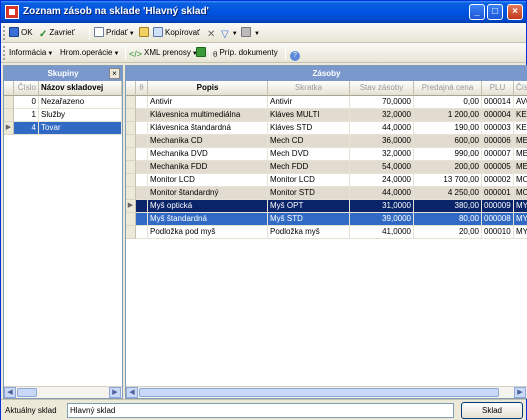  Describe the element at coordinates (309, 167) in the screenshot. I see `abbreviation-cell: Mech FDD` at that location.